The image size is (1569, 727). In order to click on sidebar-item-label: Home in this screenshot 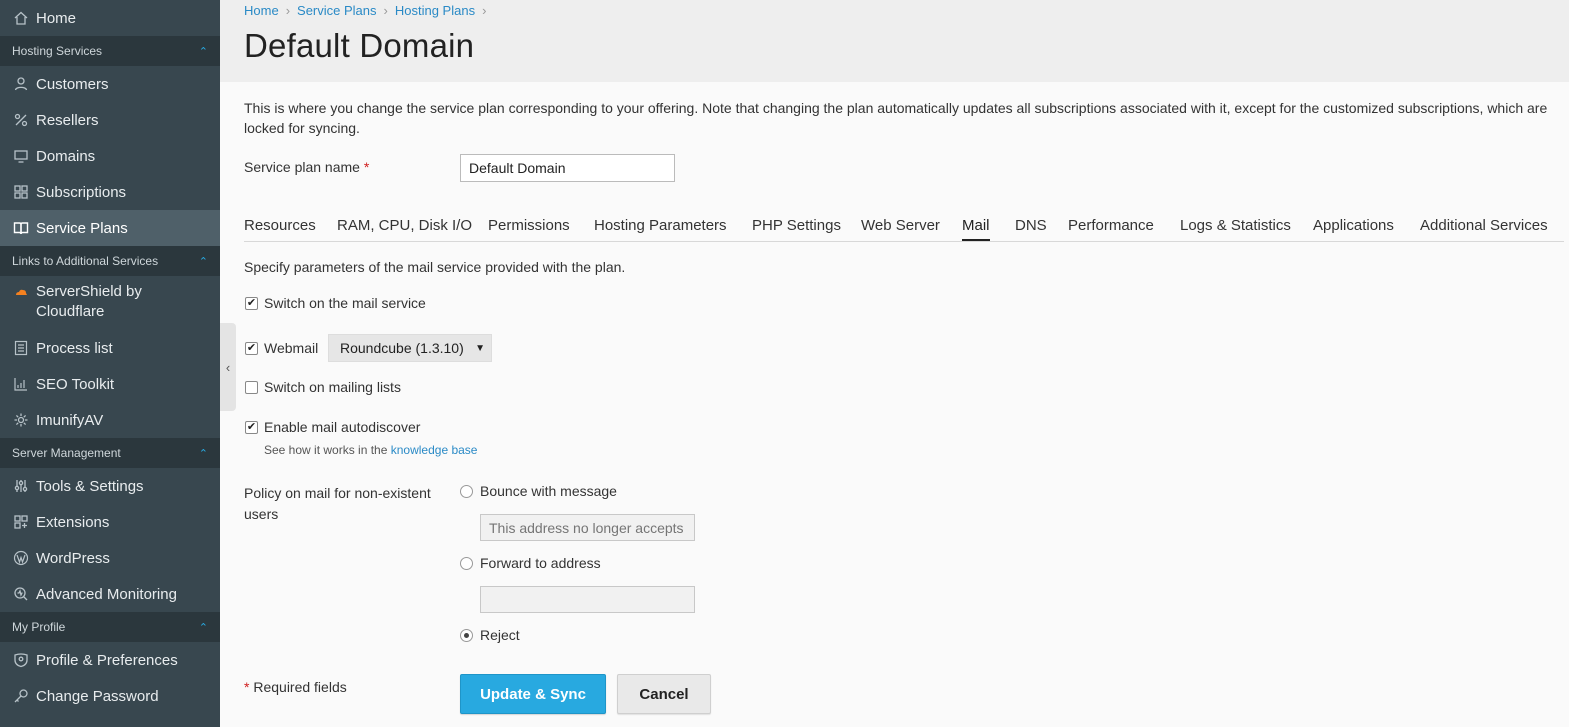, I will do `click(56, 18)`.